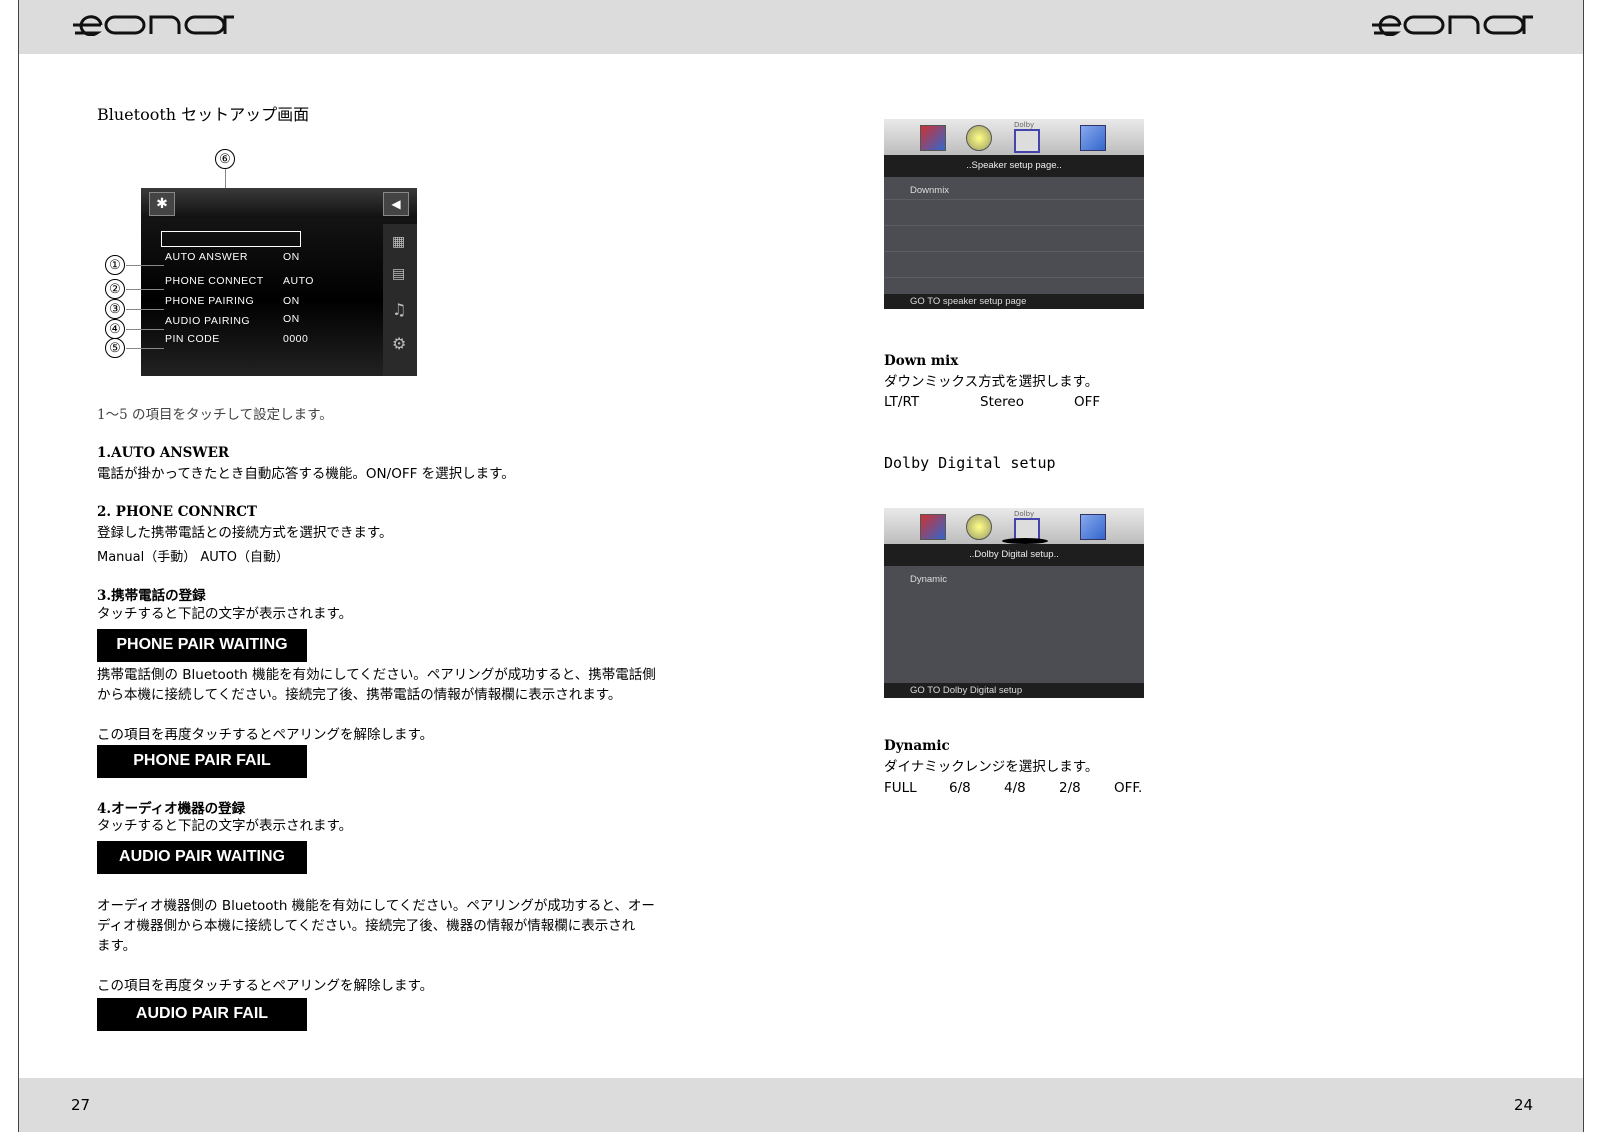  What do you see at coordinates (1070, 788) in the screenshot?
I see `dynamic-option-2-8: 2/8` at bounding box center [1070, 788].